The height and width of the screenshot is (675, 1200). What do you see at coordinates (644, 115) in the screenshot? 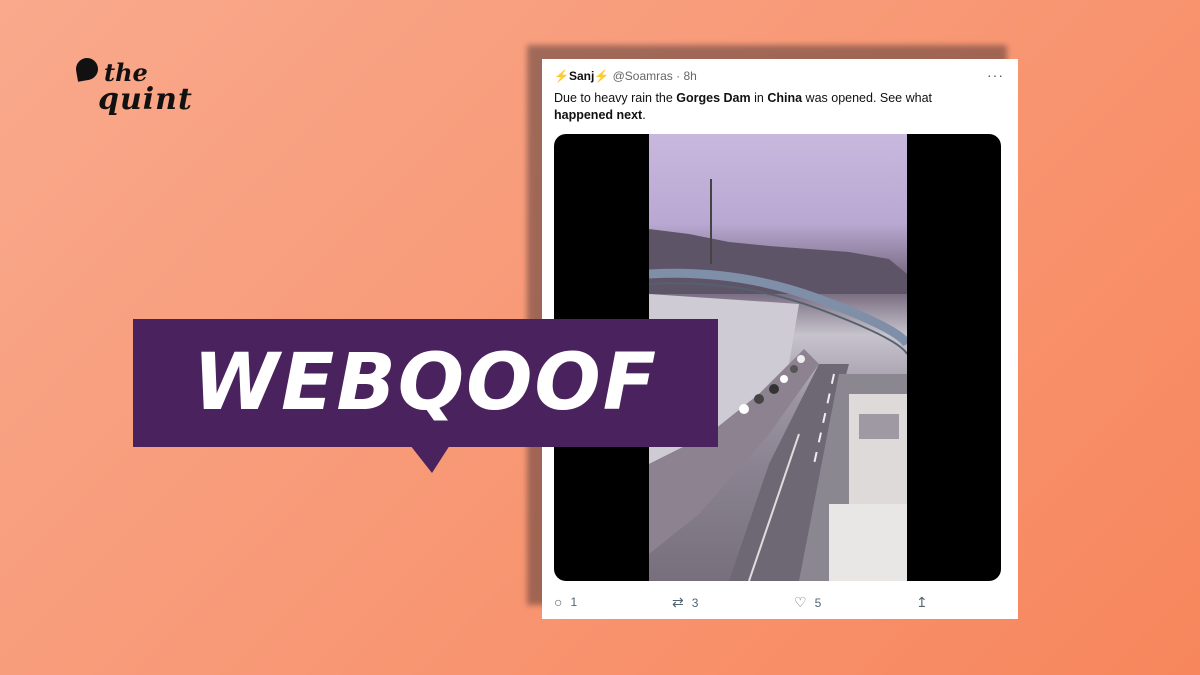
I see `tweet-text-part: .` at bounding box center [644, 115].